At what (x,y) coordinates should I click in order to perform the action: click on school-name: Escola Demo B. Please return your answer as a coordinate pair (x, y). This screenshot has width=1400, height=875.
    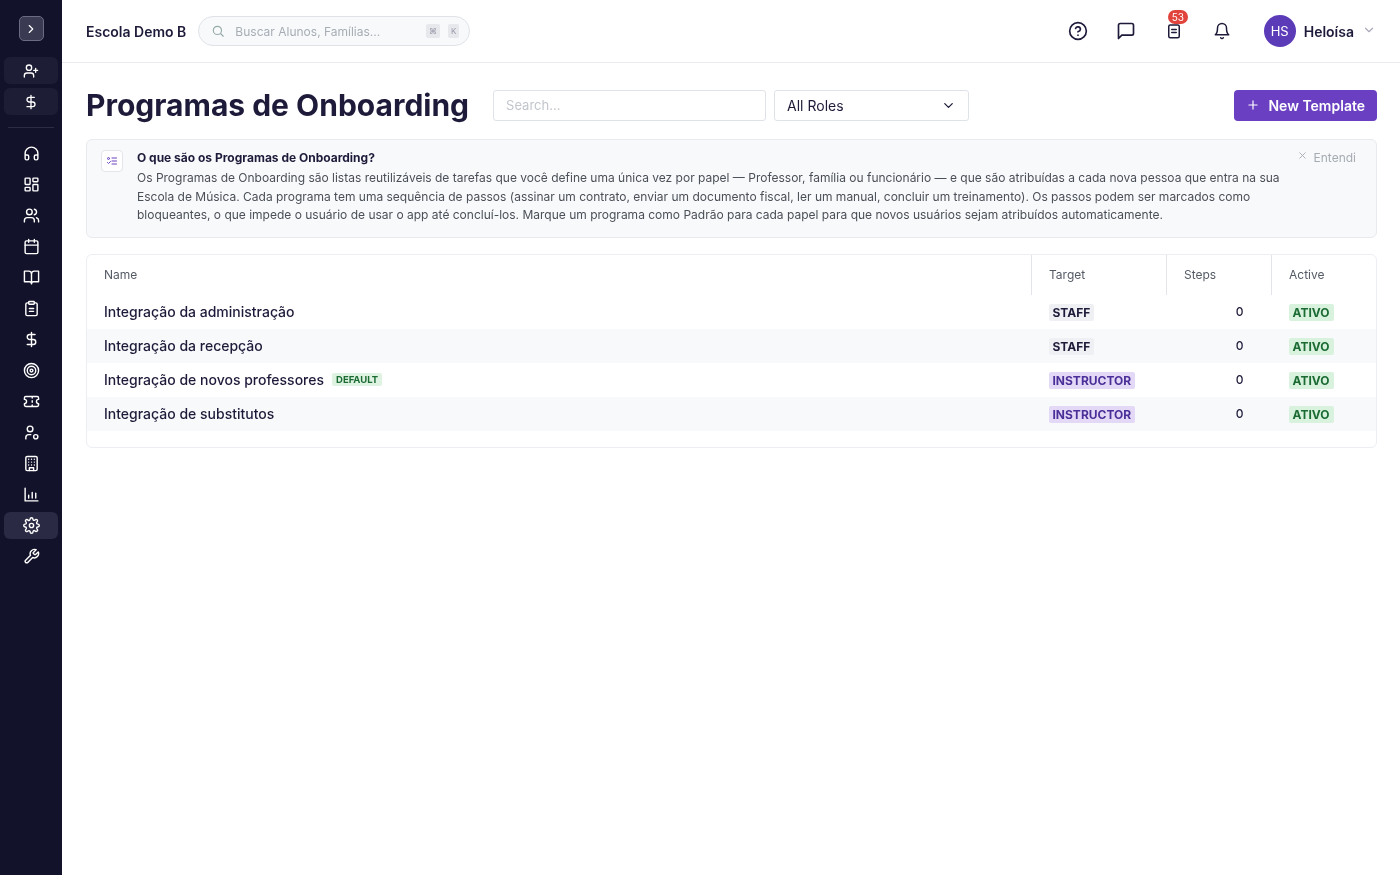
    Looking at the image, I should click on (136, 31).